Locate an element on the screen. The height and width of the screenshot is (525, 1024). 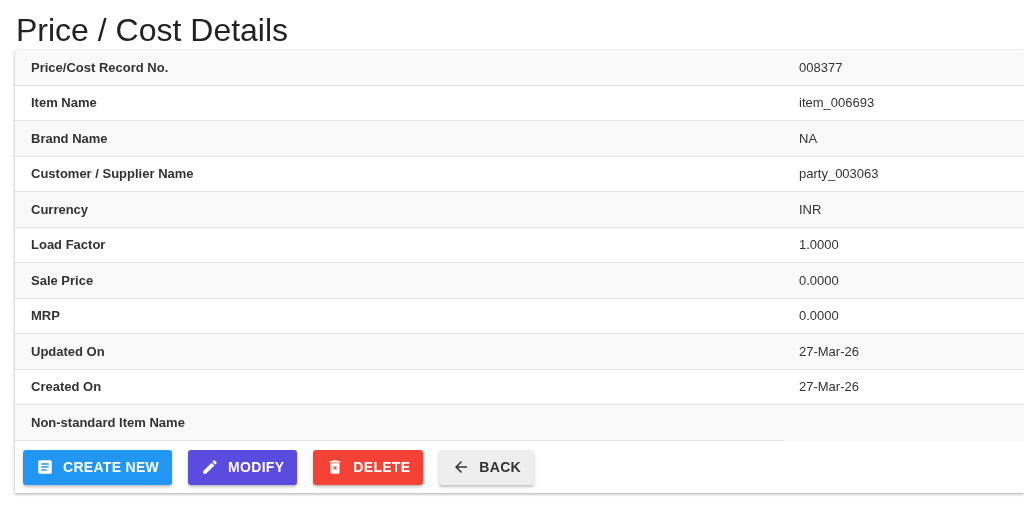
field-value: item_006693 is located at coordinates (837, 103).